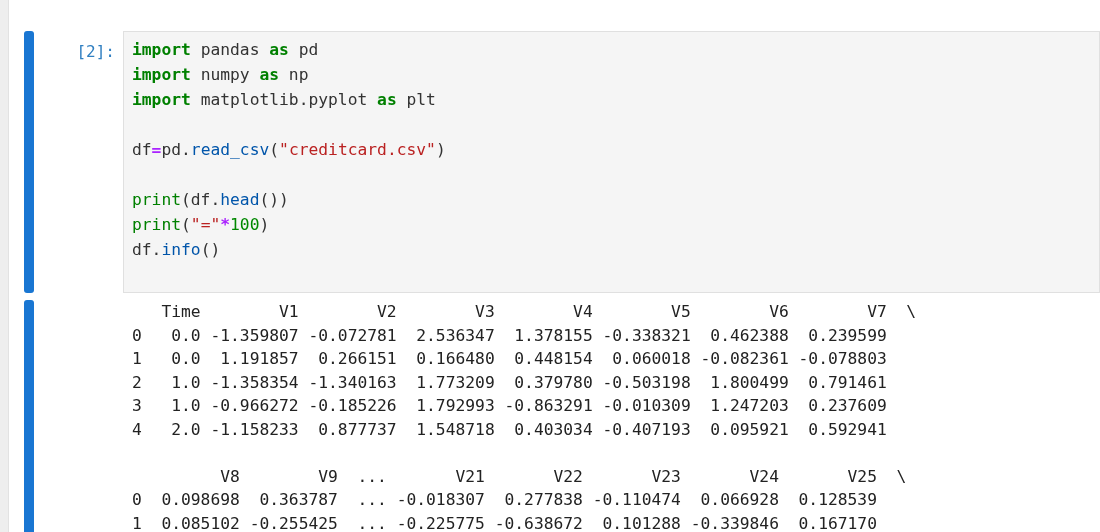  I want to click on output-line: 2 1.0 -1.358354 -1.340163 1.773209 0.379780 -0.503198 1.800499 0.791461, so click(509, 382).